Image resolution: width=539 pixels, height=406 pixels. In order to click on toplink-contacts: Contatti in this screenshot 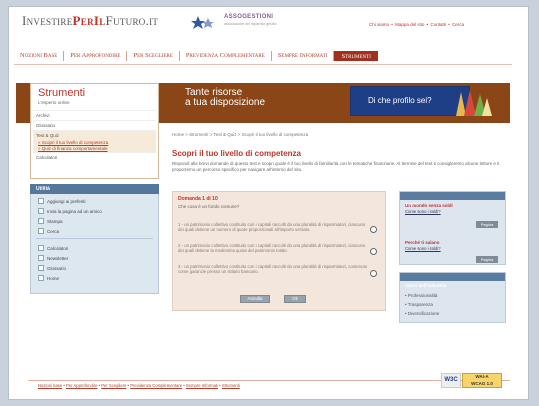, I will do `click(438, 24)`.